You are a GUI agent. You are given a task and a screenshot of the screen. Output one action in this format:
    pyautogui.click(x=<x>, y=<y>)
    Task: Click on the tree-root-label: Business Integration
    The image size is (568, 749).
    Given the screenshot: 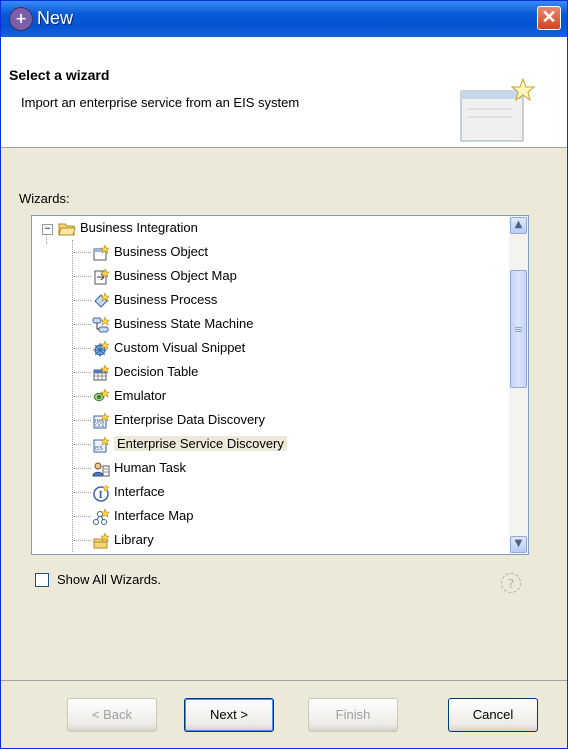 What is the action you would take?
    pyautogui.click(x=139, y=227)
    